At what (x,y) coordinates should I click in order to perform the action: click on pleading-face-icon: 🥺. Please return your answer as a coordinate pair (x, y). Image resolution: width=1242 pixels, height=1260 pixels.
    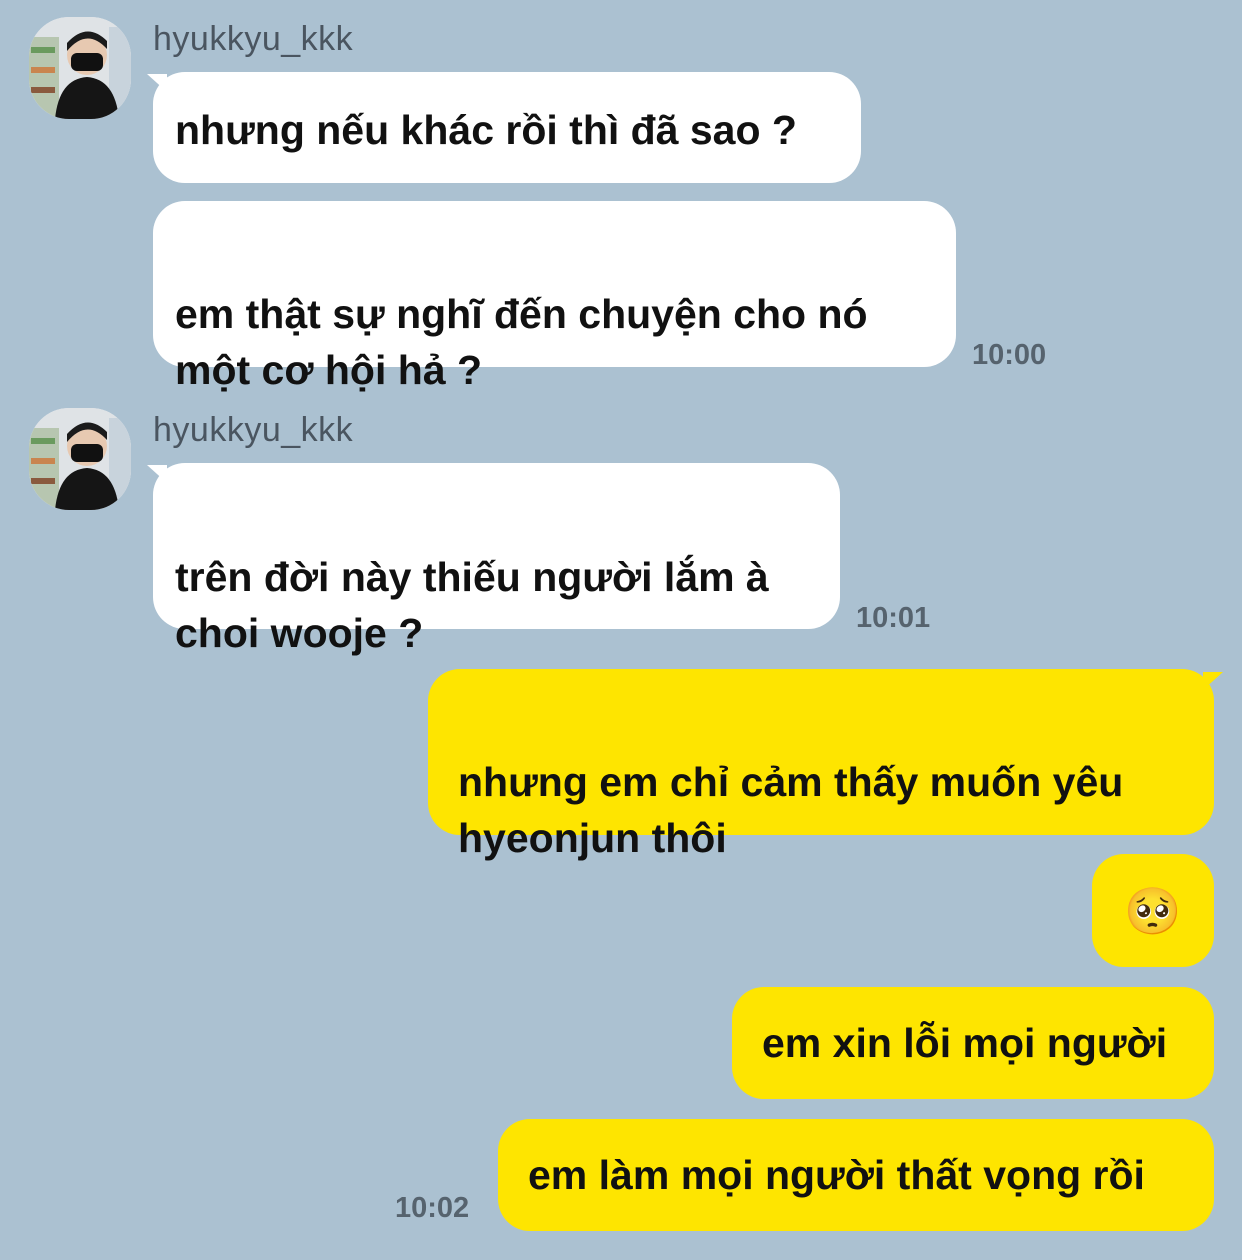
    Looking at the image, I should click on (1153, 910).